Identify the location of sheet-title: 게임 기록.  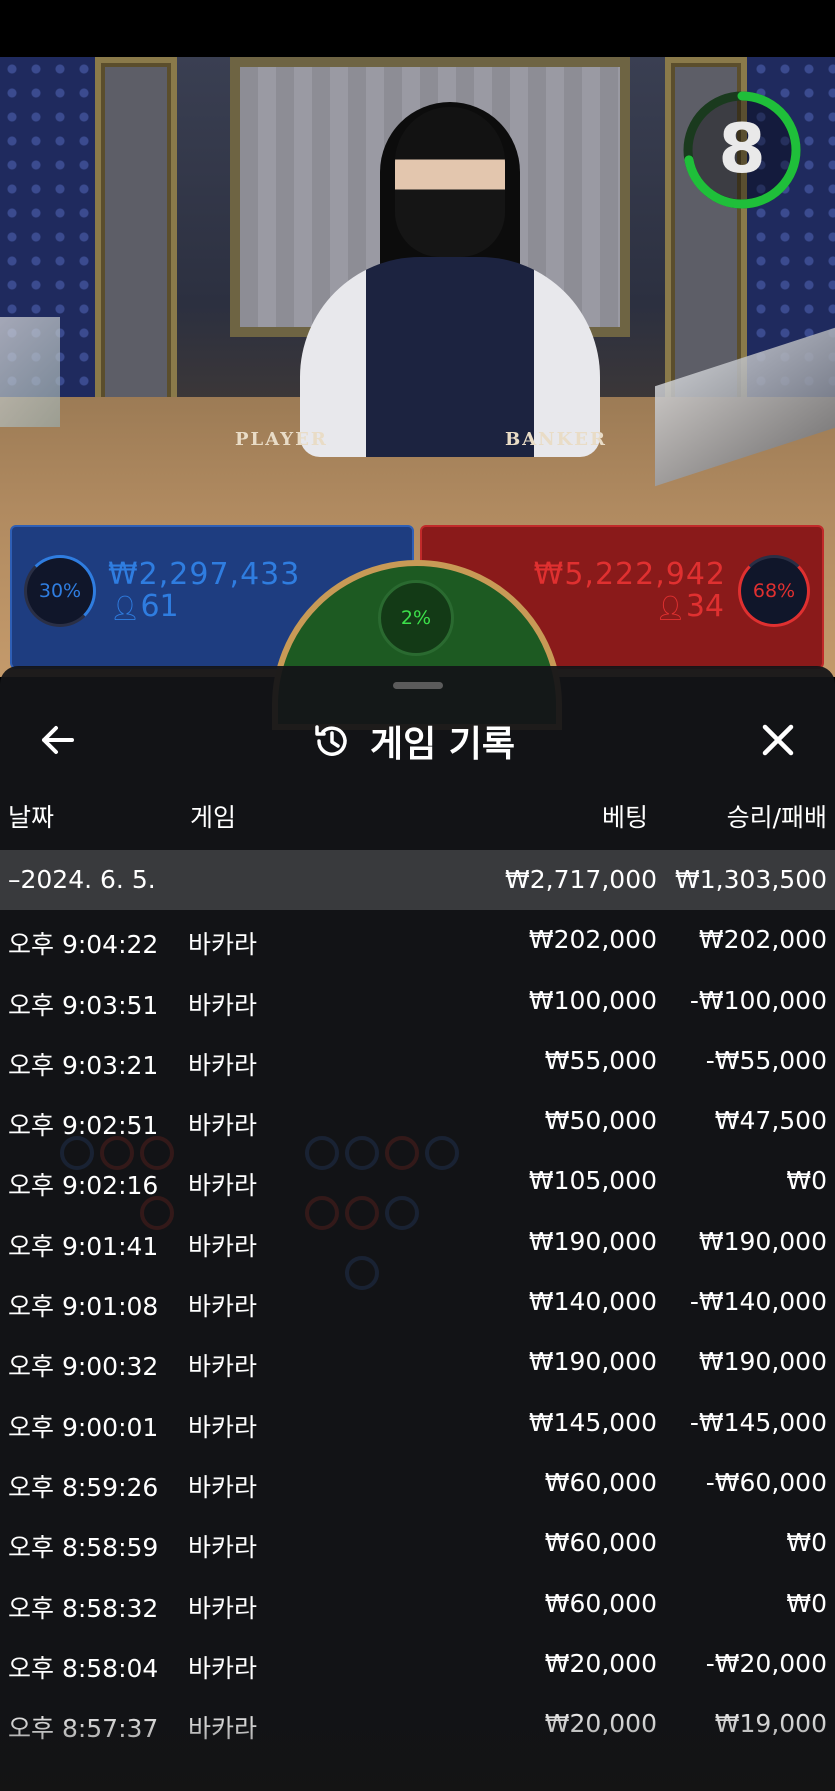
(443, 744).